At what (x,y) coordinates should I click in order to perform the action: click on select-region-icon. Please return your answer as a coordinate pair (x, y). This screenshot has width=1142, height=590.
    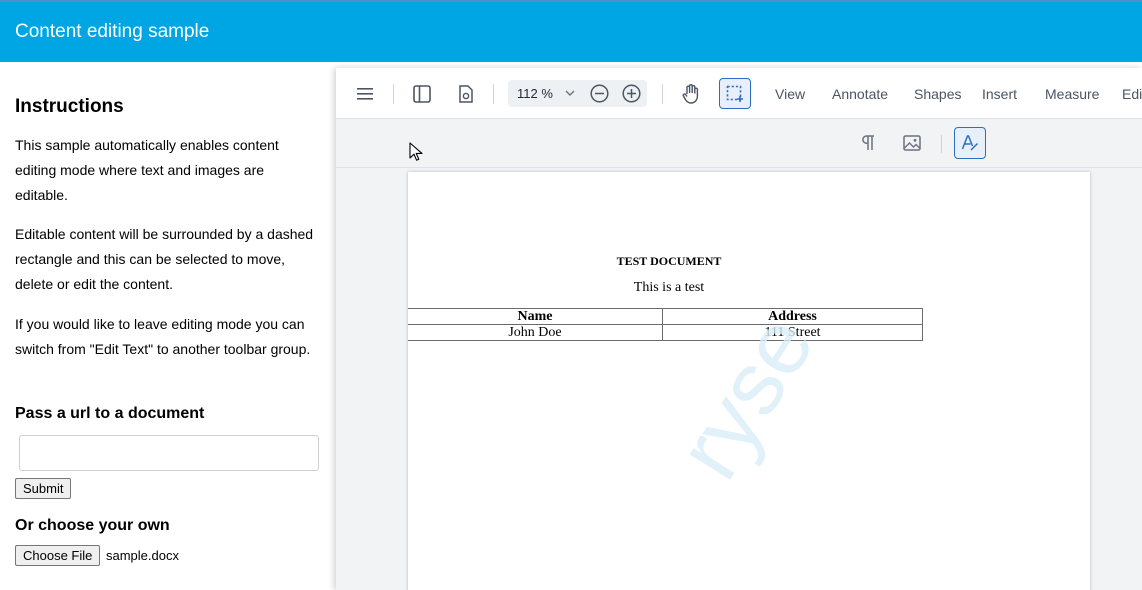
    Looking at the image, I should click on (735, 93).